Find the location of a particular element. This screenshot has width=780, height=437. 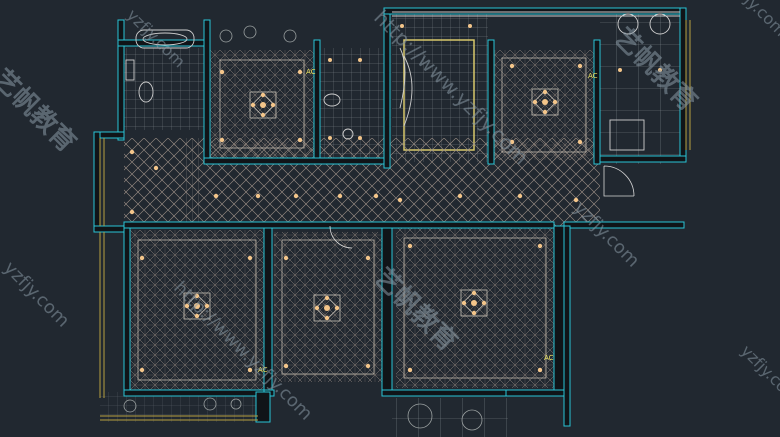

hallway-strip is located at coordinates (193, 182).